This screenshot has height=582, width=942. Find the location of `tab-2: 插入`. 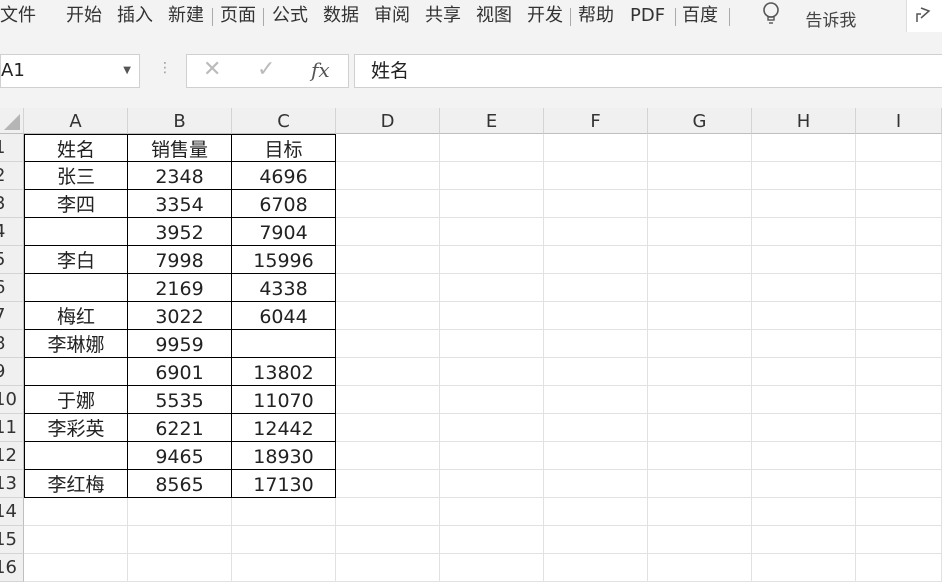

tab-2: 插入 is located at coordinates (138, 16).